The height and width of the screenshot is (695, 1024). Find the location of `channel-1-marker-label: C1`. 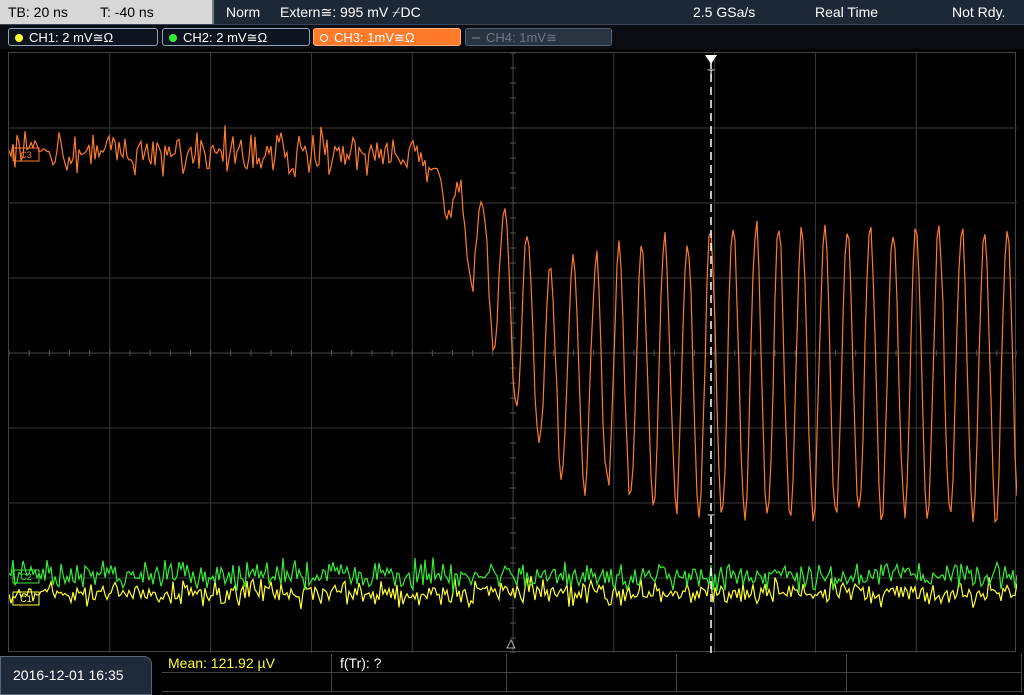

channel-1-marker-label: C1 is located at coordinates (26, 599).